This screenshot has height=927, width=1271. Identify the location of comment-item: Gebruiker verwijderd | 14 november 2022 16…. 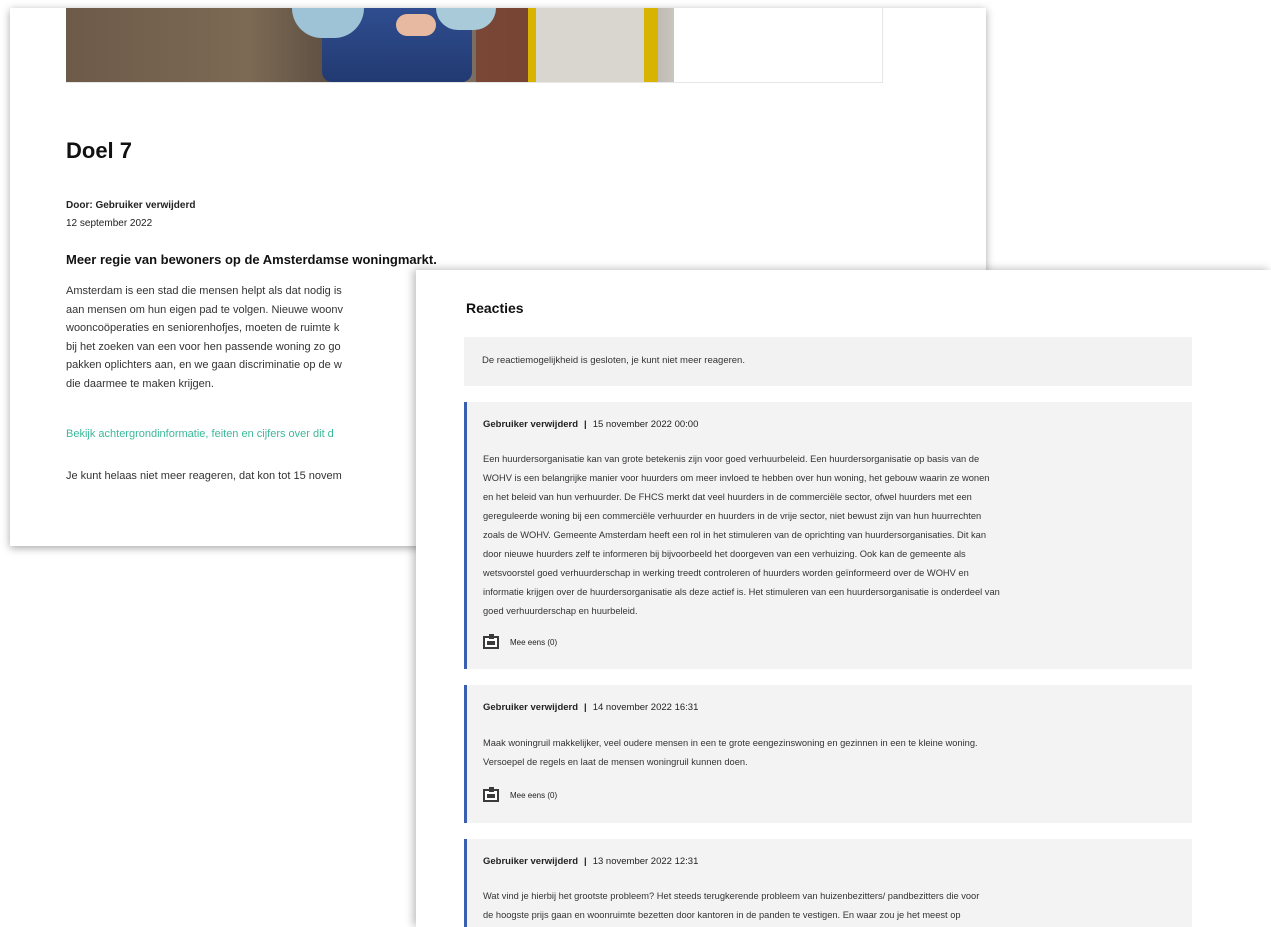
(828, 754).